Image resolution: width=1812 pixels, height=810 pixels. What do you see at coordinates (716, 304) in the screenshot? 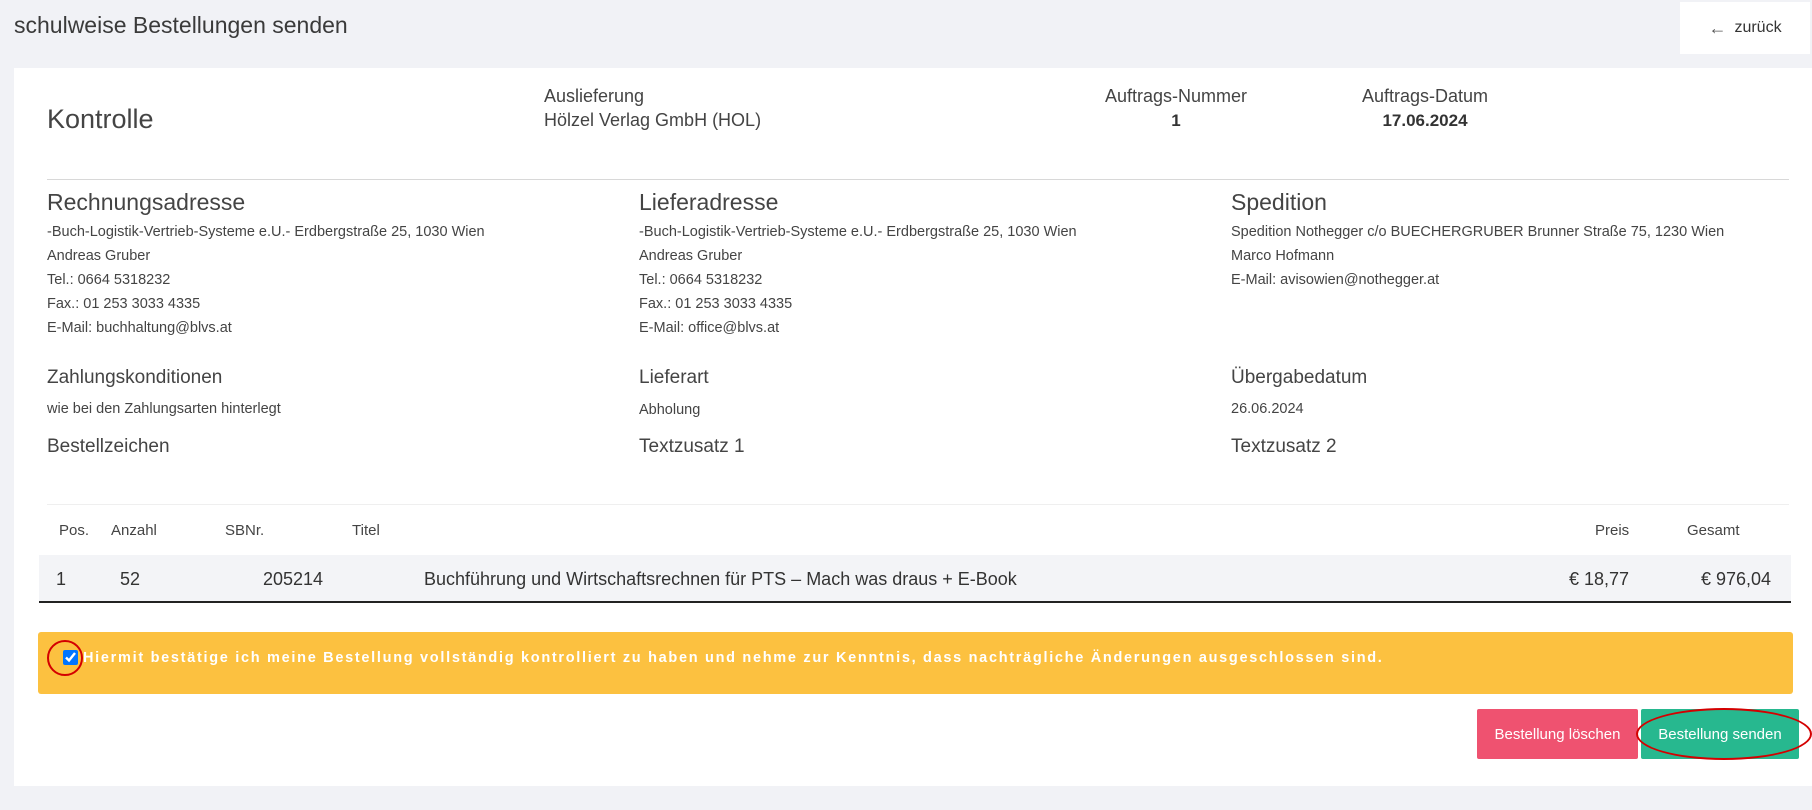
I see `delivery-line: Fax.: 01 253 3033 4335` at bounding box center [716, 304].